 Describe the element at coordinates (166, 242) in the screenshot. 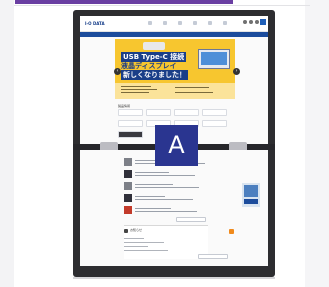

I see `info-panel: お知らせ` at that location.